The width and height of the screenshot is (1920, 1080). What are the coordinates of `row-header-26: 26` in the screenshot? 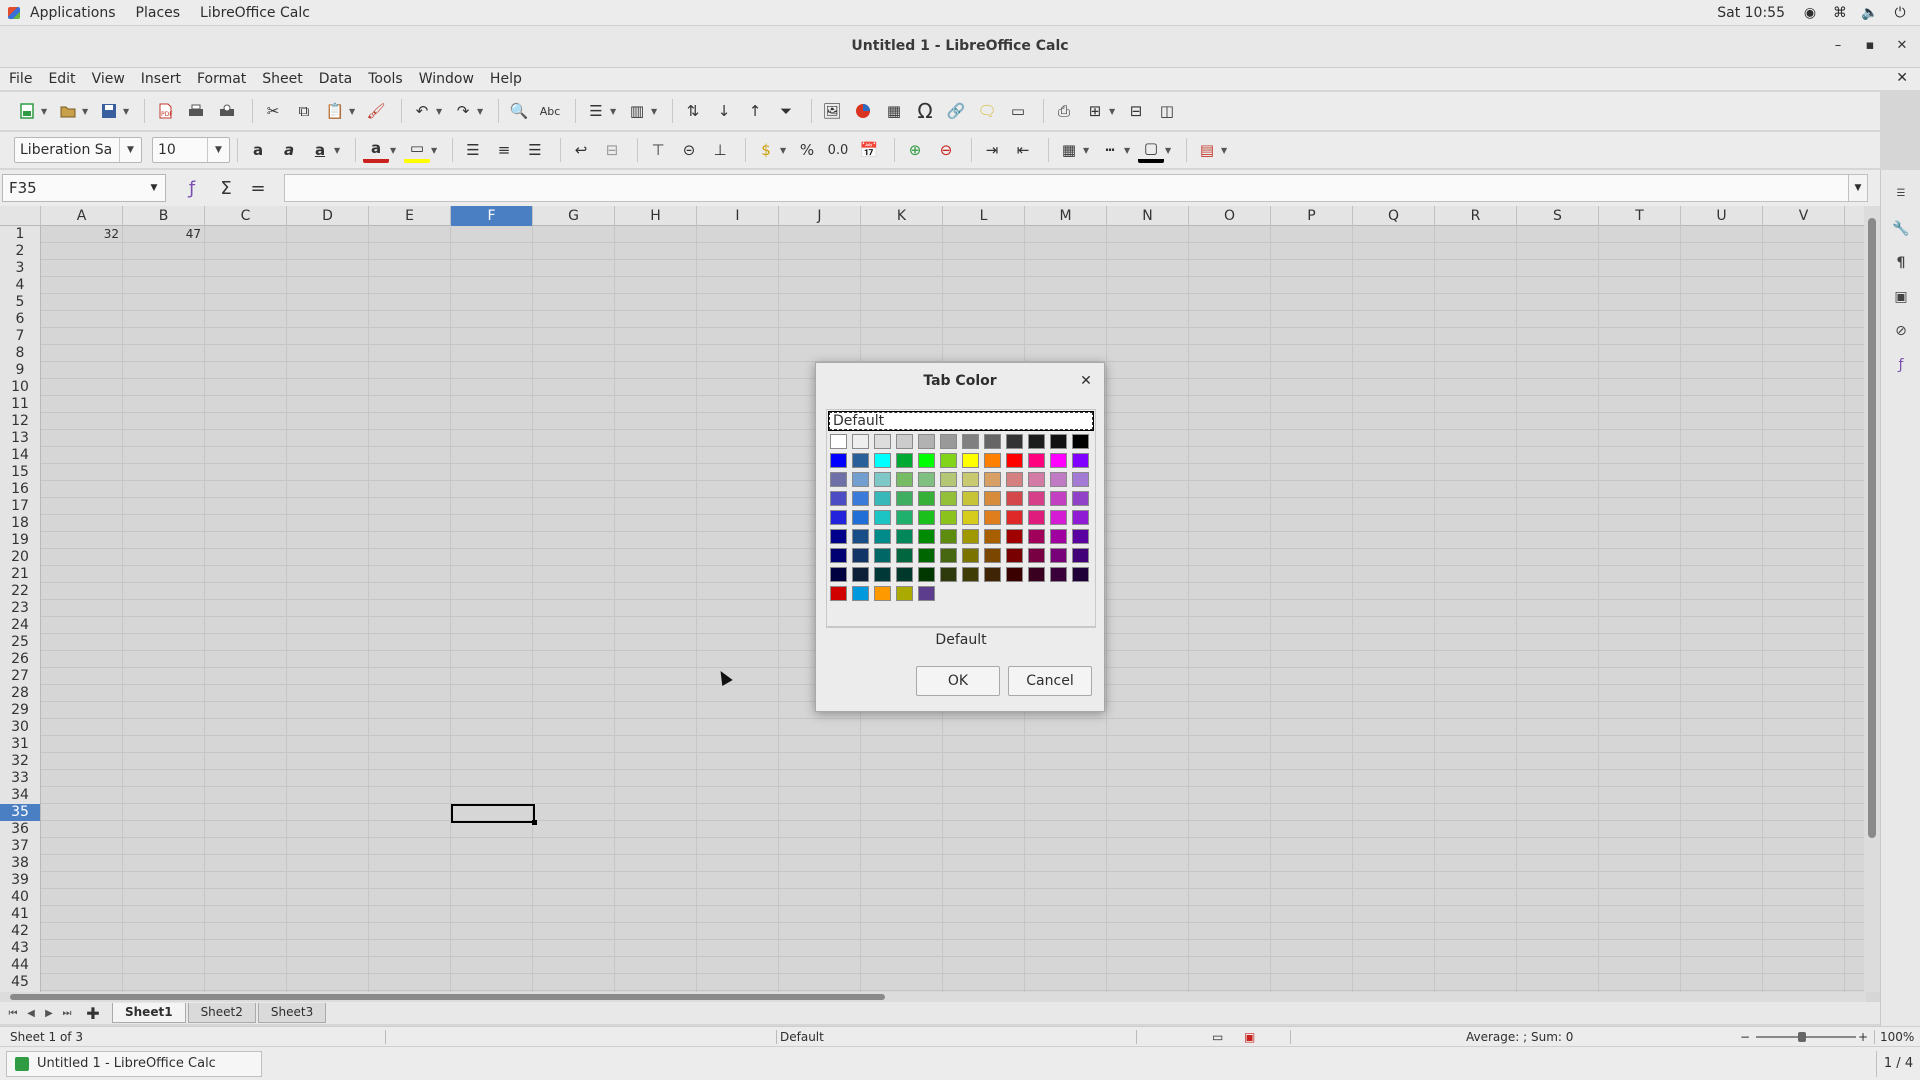 It's located at (20, 659).